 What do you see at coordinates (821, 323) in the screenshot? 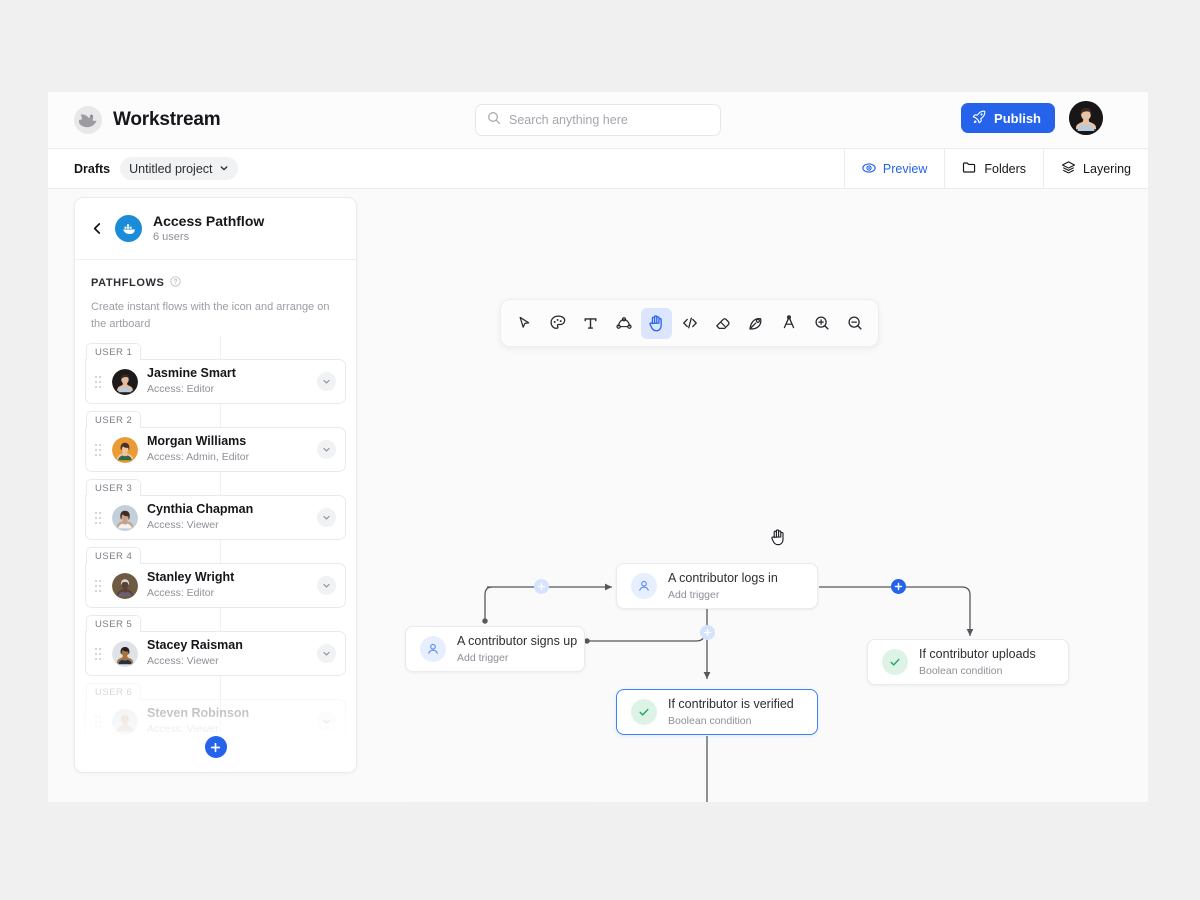
I see `zoom-in-tool-button` at bounding box center [821, 323].